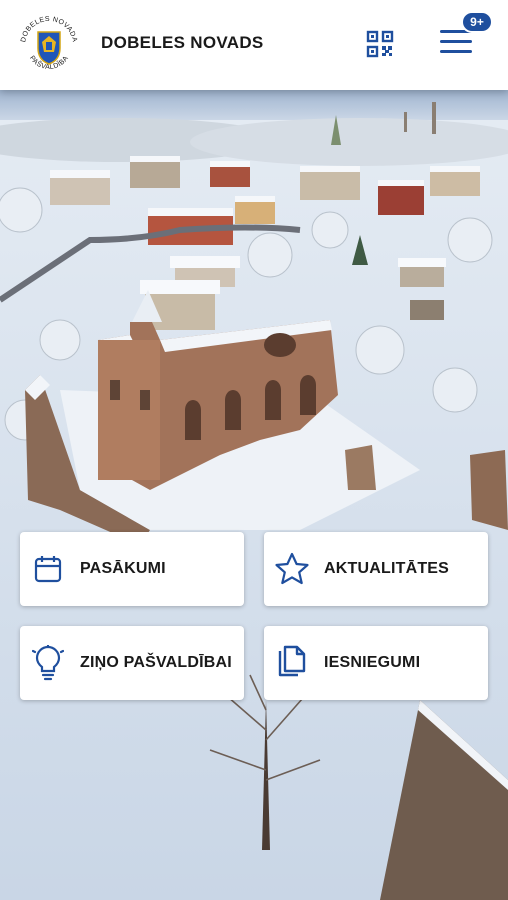 This screenshot has width=508, height=900. I want to click on tile-zino-pasvaldibai: ZIŅO PAŠVALDĪBAI, so click(132, 663).